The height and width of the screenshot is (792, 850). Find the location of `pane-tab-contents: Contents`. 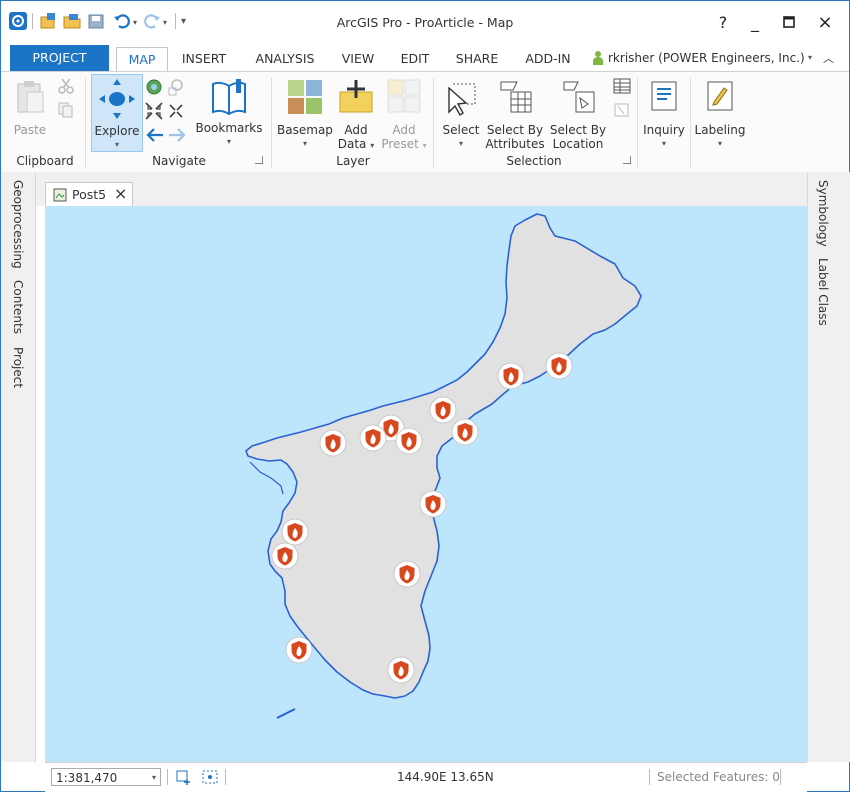

pane-tab-contents: Contents is located at coordinates (18, 307).